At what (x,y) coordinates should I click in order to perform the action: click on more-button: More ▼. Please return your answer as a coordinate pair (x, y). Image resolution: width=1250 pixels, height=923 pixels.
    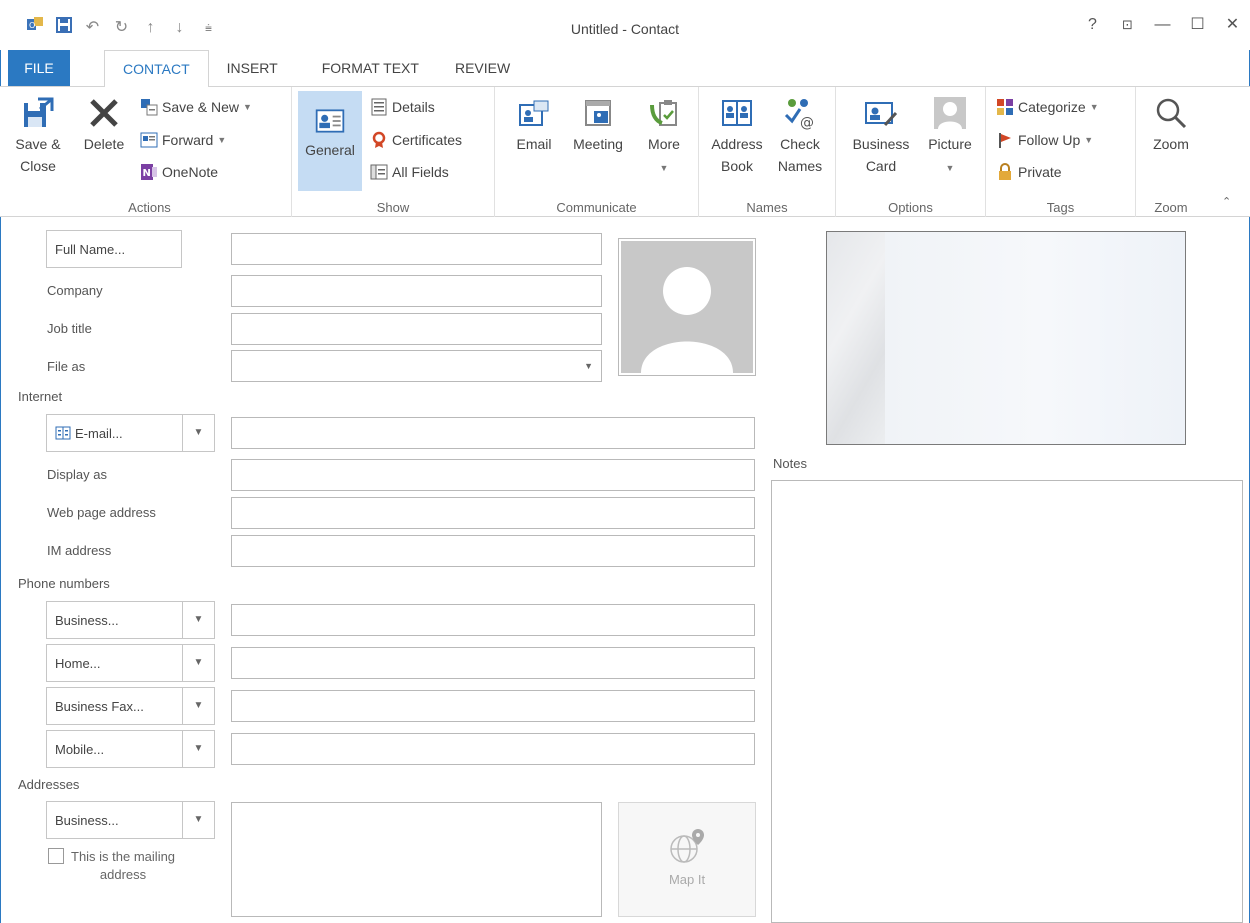
    Looking at the image, I should click on (664, 137).